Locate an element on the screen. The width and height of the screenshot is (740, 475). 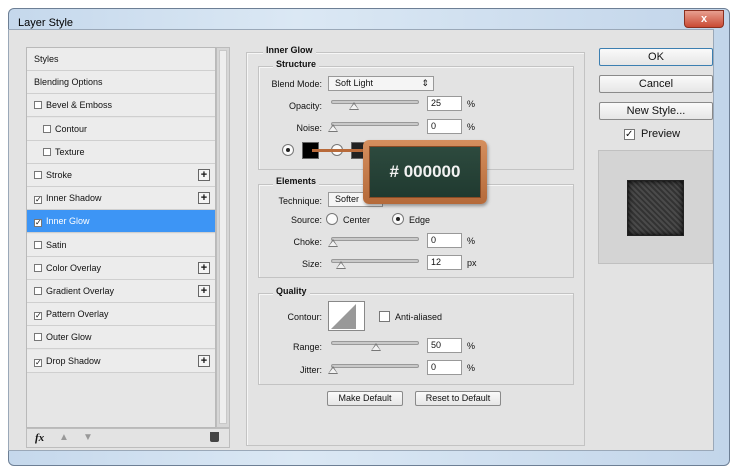
style-item-color-overlay: Color Overlay + is located at coordinates (121, 268).